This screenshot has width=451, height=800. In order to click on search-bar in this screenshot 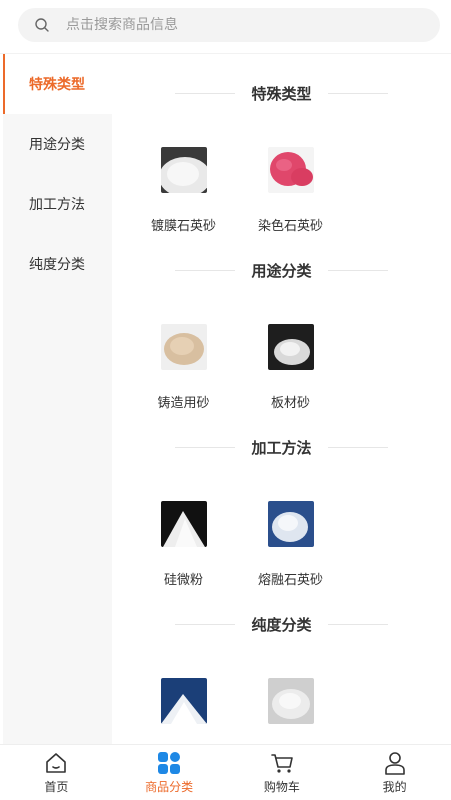, I will do `click(225, 27)`.